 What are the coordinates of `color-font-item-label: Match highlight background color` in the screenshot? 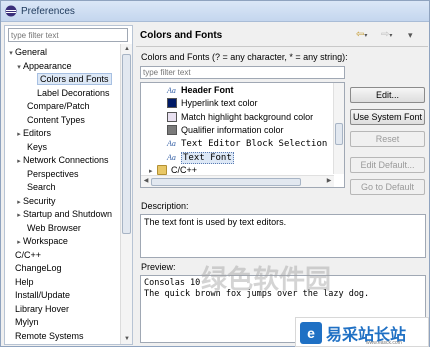 It's located at (247, 116).